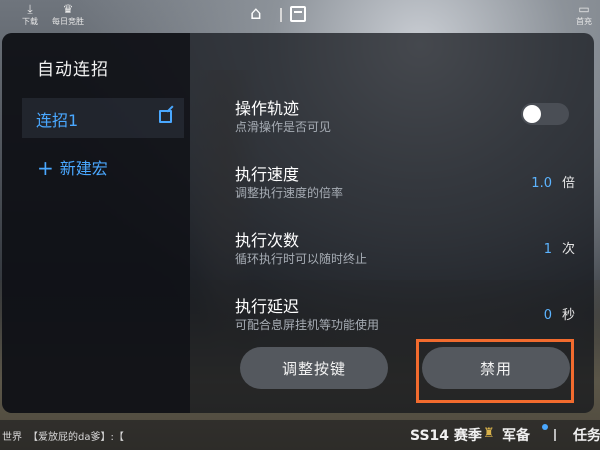 This screenshot has width=600, height=450. I want to click on gift-icon: ▭, so click(584, 9).